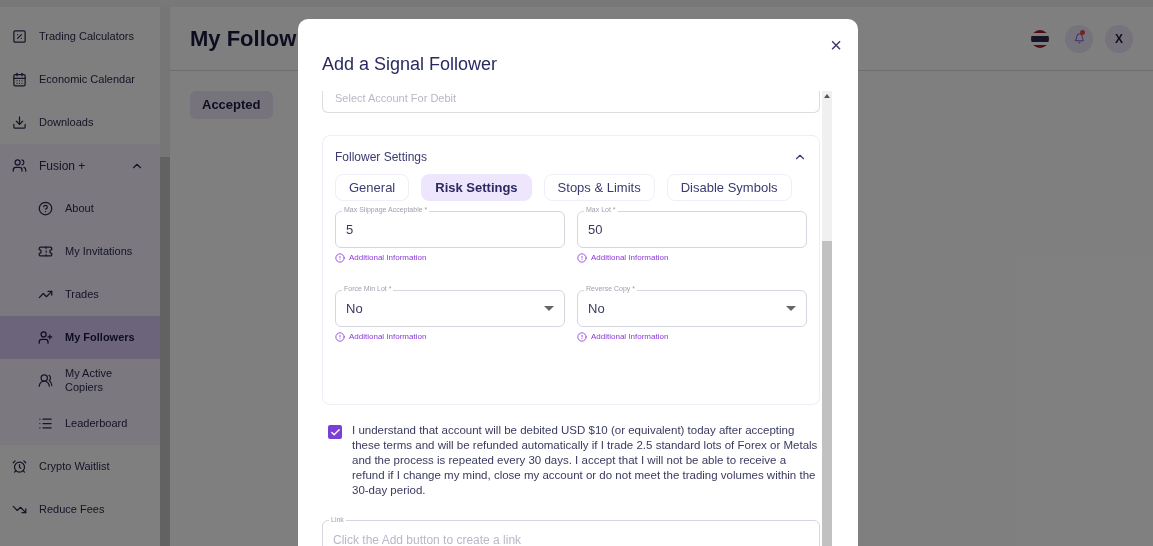 The height and width of the screenshot is (546, 1153). What do you see at coordinates (80, 79) in the screenshot?
I see `sidebar-item: Economic Calendar` at bounding box center [80, 79].